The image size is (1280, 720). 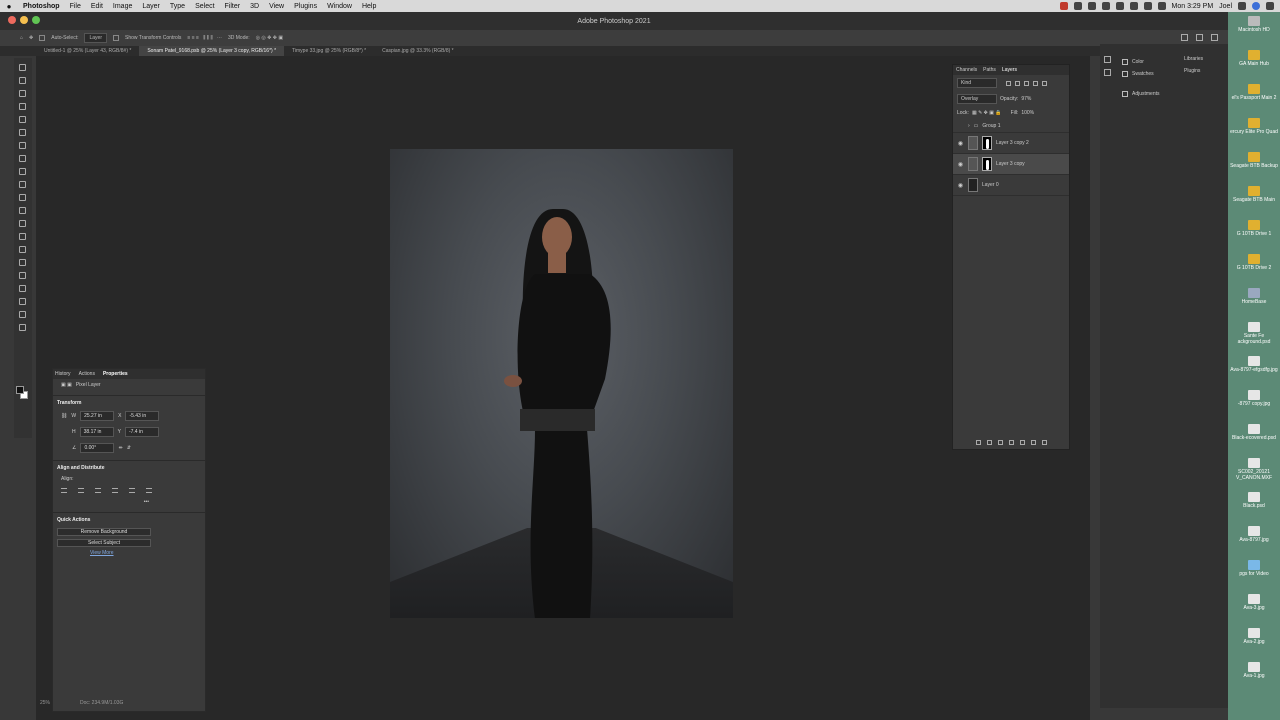 What do you see at coordinates (22, 288) in the screenshot?
I see `shape-tool-icon` at bounding box center [22, 288].